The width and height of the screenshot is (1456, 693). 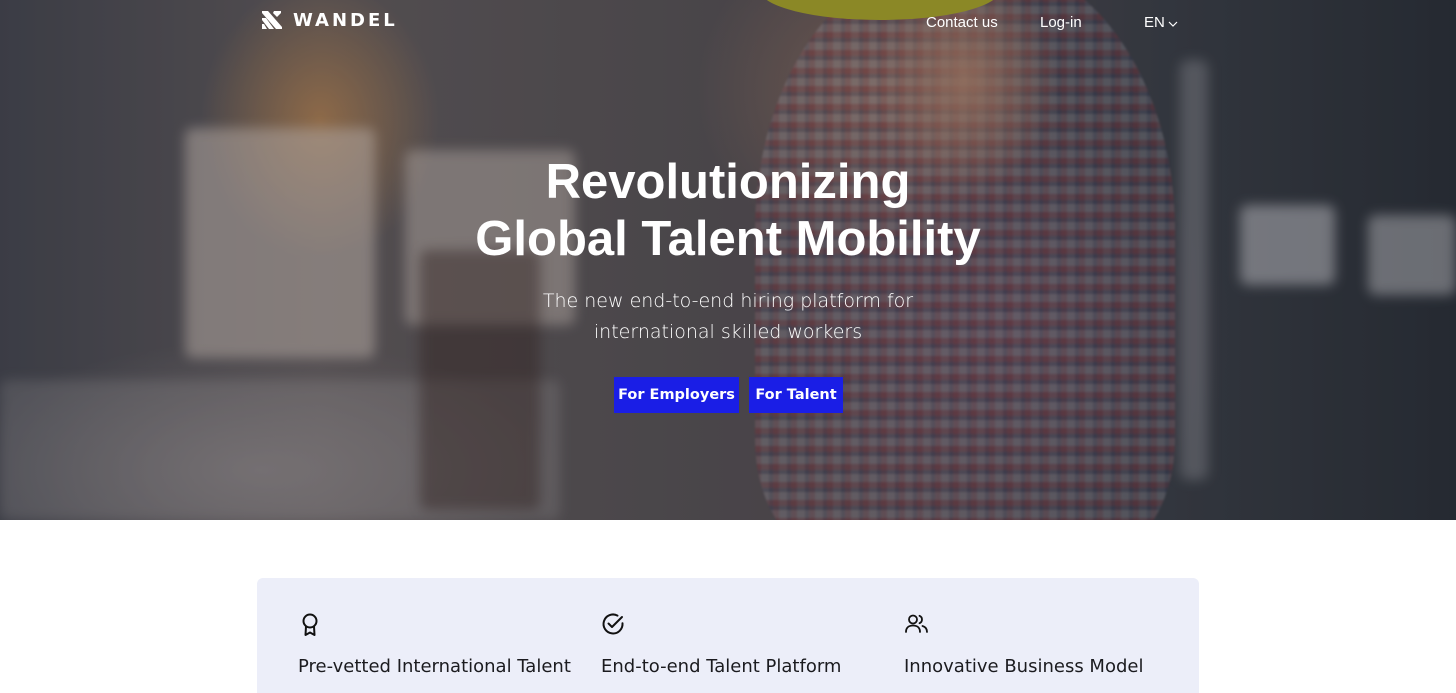 I want to click on language-label: EN, so click(x=1154, y=22).